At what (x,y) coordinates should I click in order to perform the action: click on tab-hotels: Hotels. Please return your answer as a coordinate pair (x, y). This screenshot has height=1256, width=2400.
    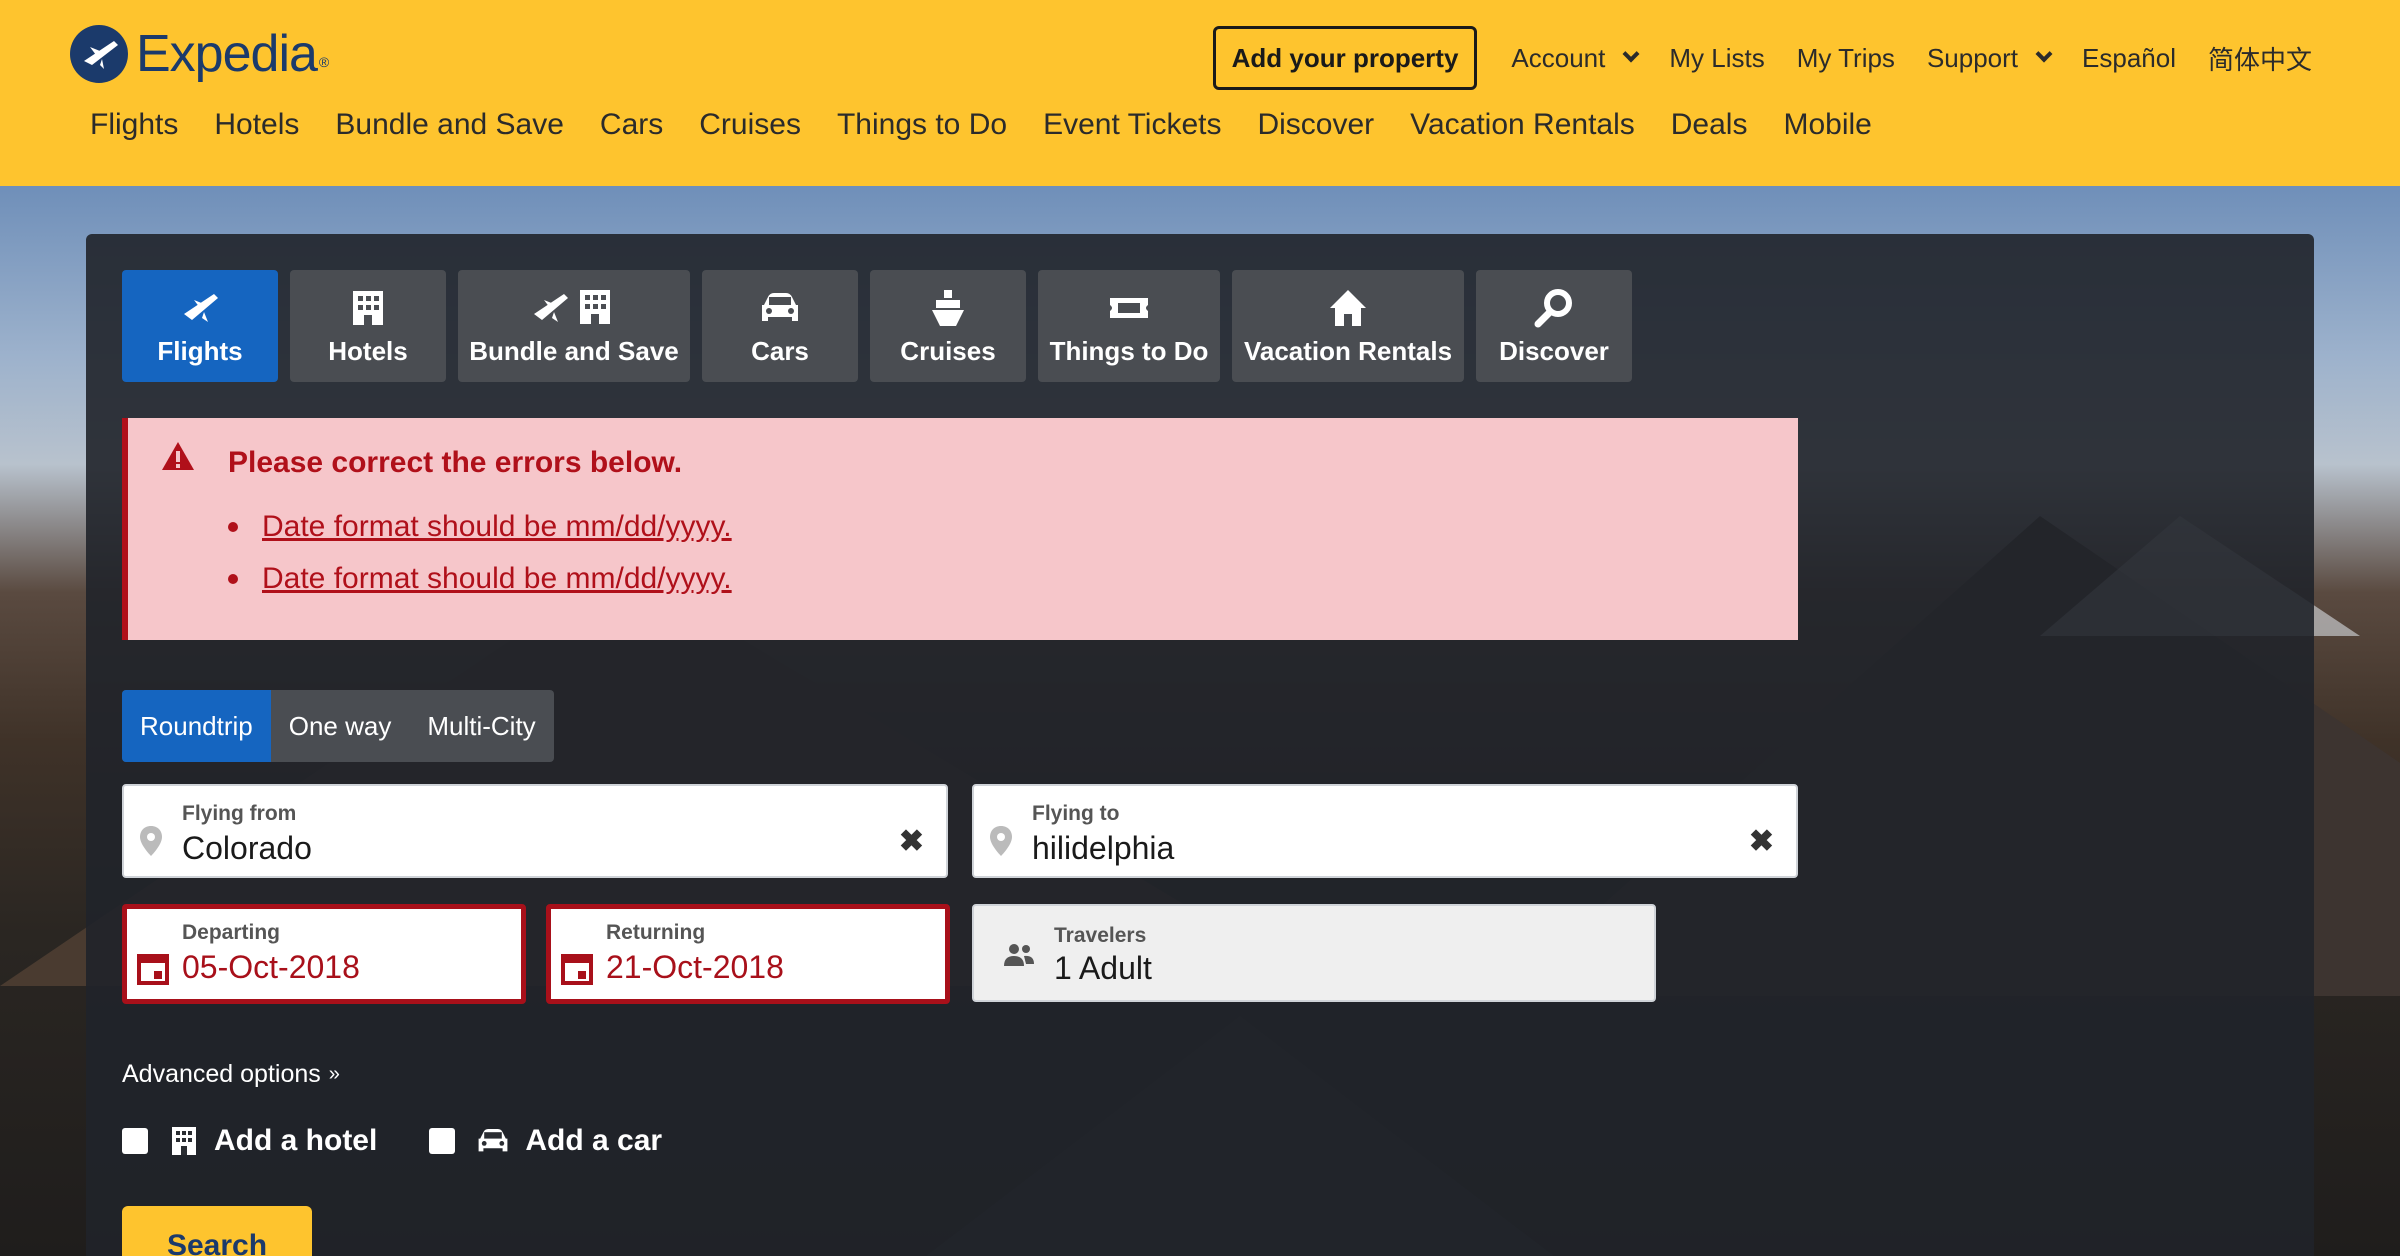
    Looking at the image, I should click on (368, 326).